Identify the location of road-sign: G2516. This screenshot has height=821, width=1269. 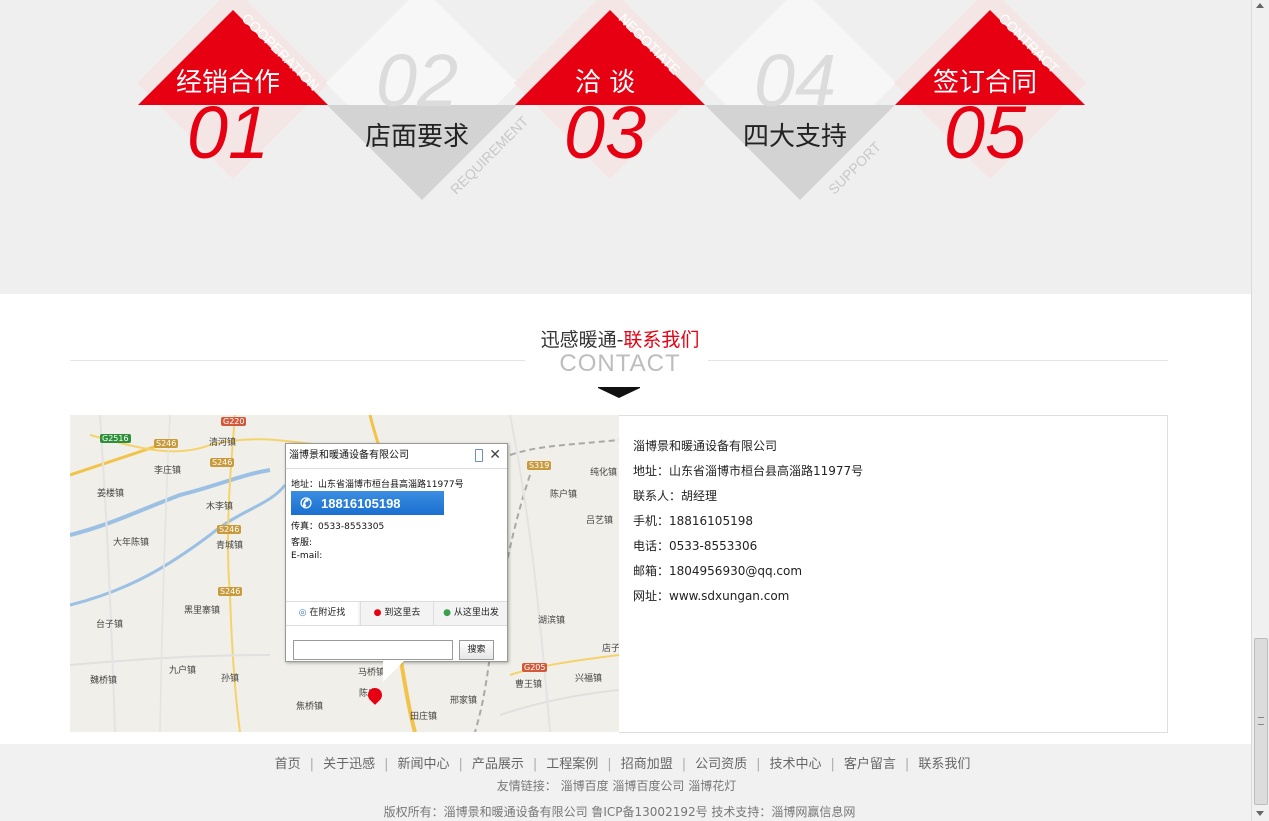
(115, 438).